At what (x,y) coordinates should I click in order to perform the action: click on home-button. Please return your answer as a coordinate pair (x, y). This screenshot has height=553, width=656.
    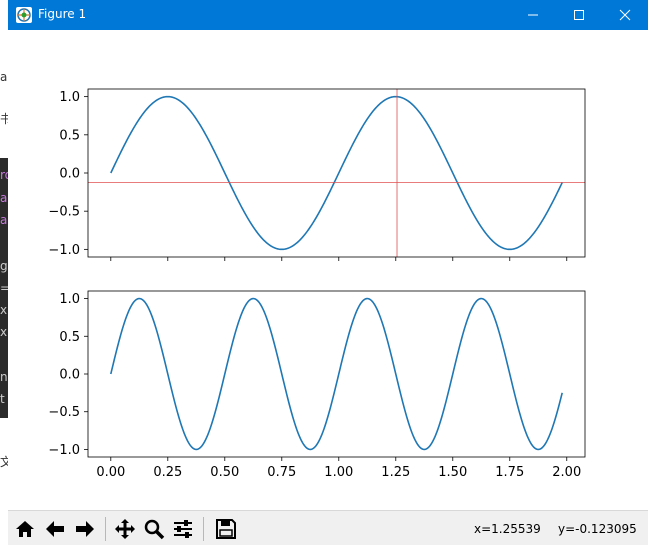
    Looking at the image, I should click on (25, 529).